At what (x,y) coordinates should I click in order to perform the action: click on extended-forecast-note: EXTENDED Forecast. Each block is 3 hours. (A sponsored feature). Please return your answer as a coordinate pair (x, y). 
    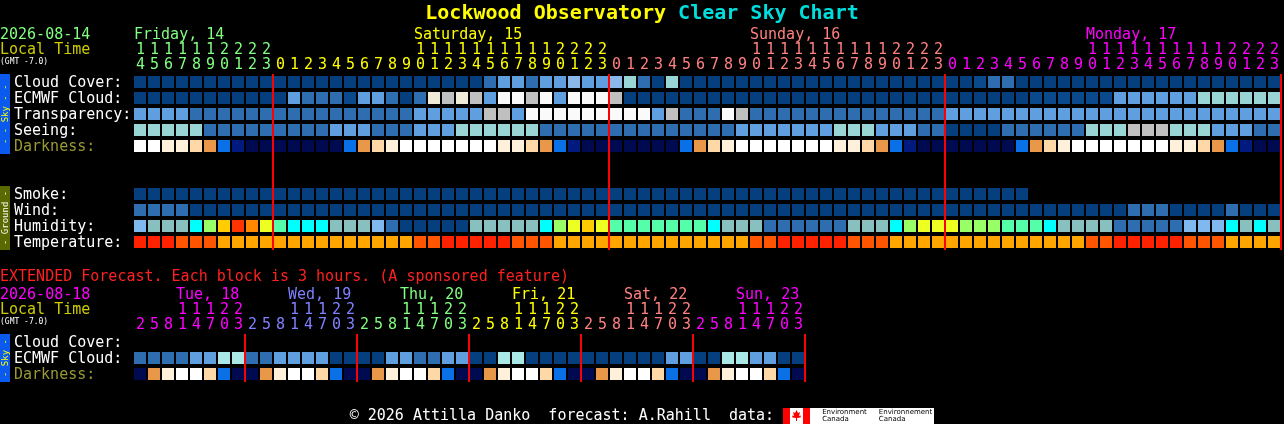
    Looking at the image, I should click on (285, 276).